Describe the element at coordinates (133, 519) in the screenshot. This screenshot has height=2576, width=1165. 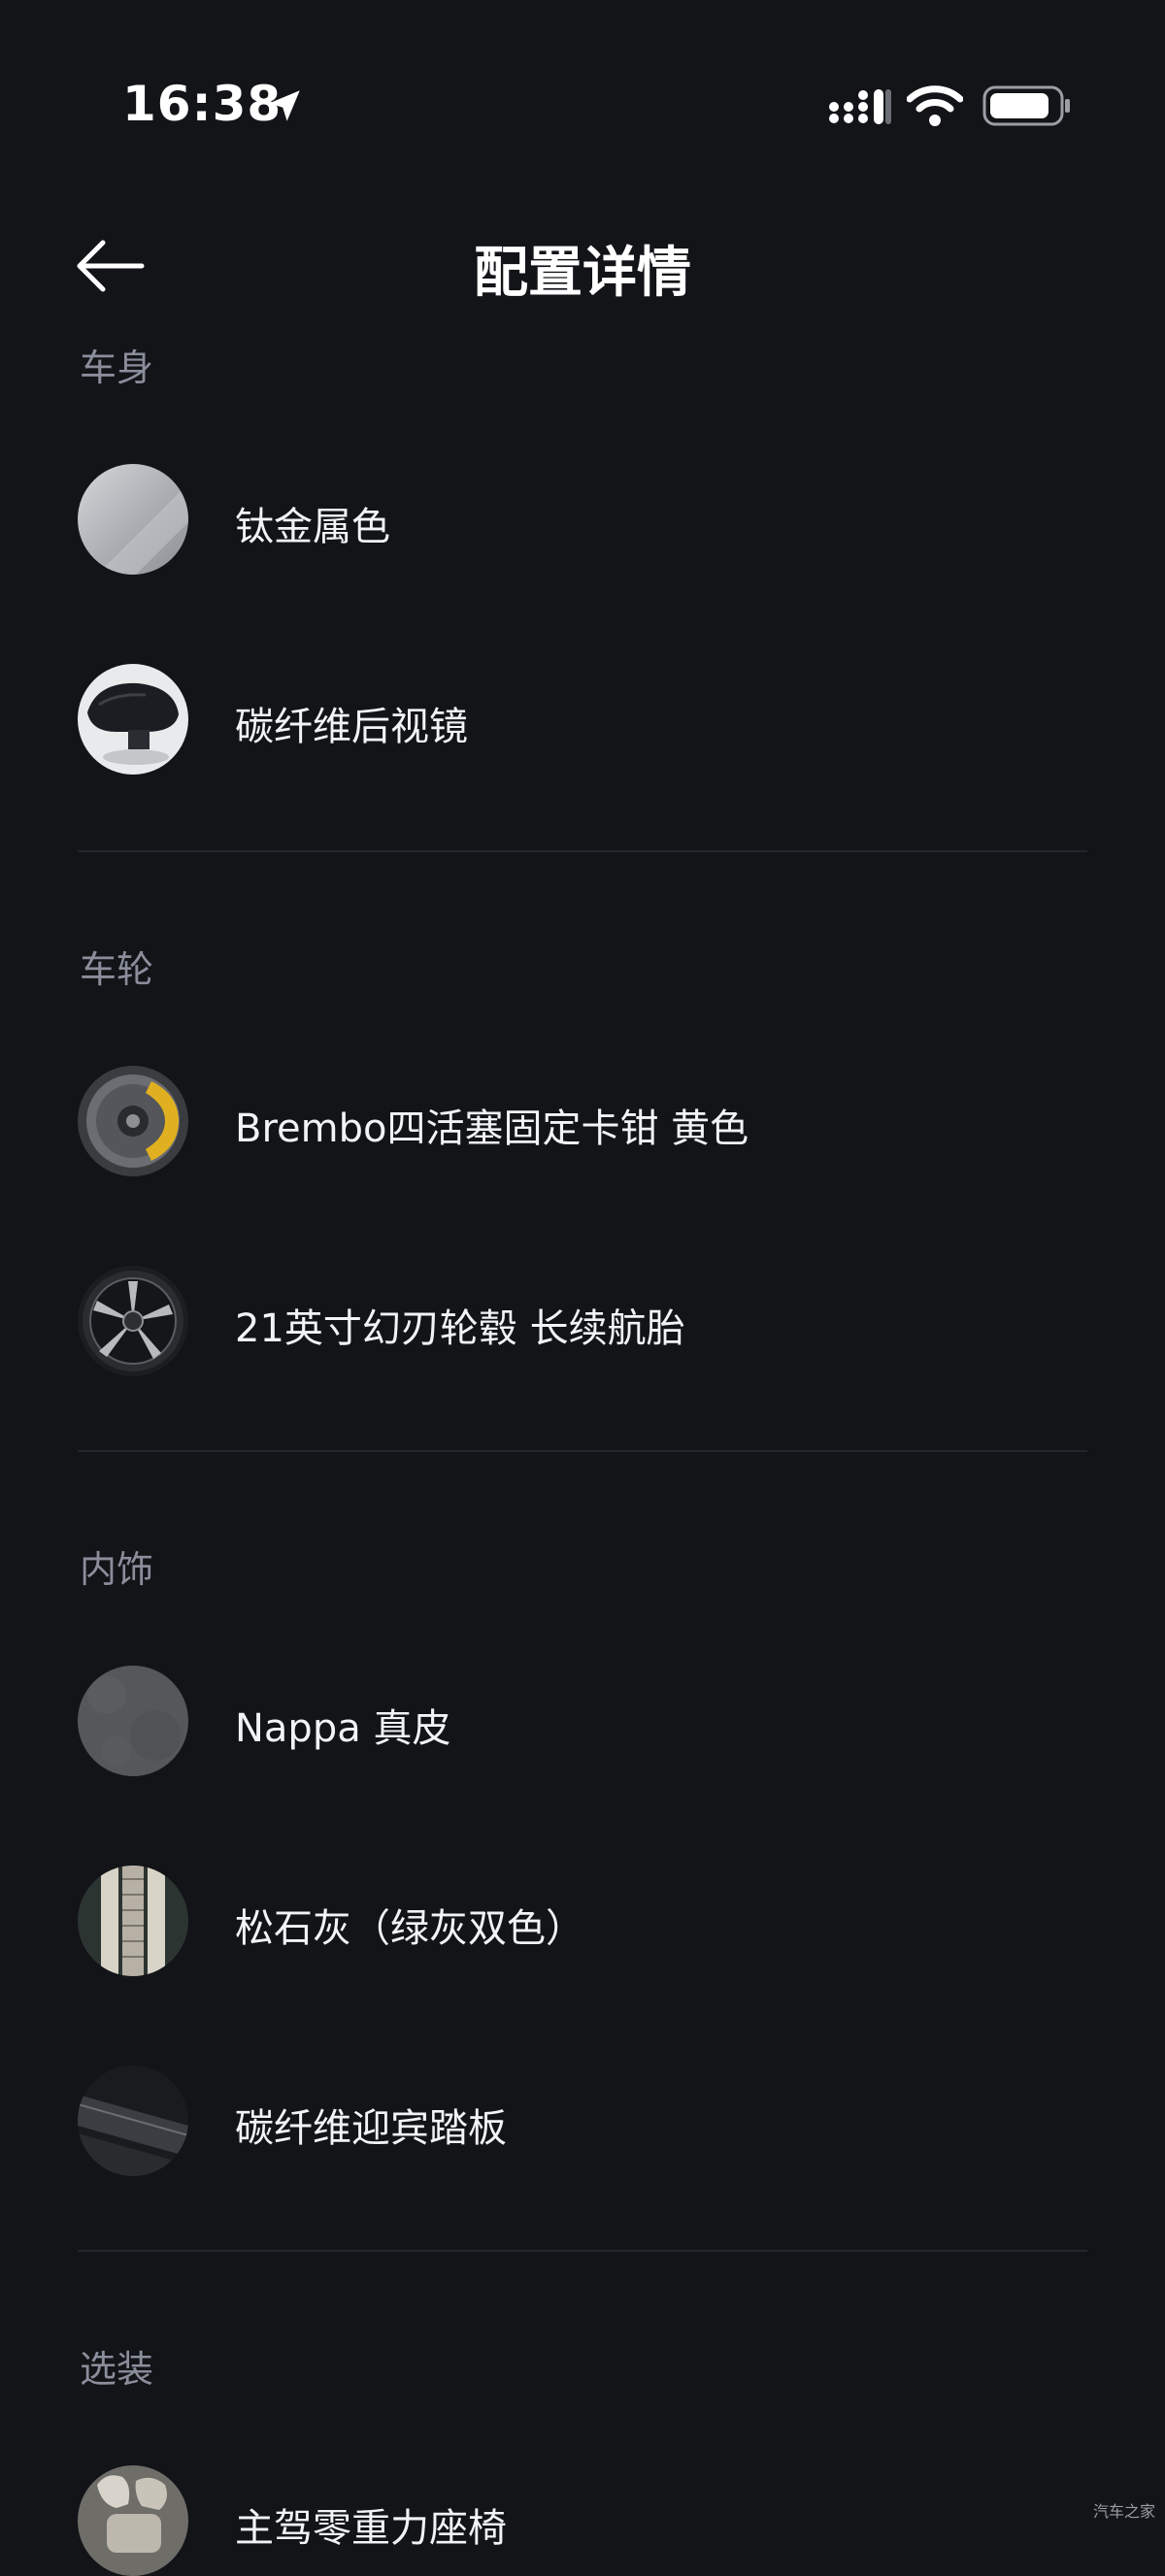
I see `titanium-paint-swatch` at that location.